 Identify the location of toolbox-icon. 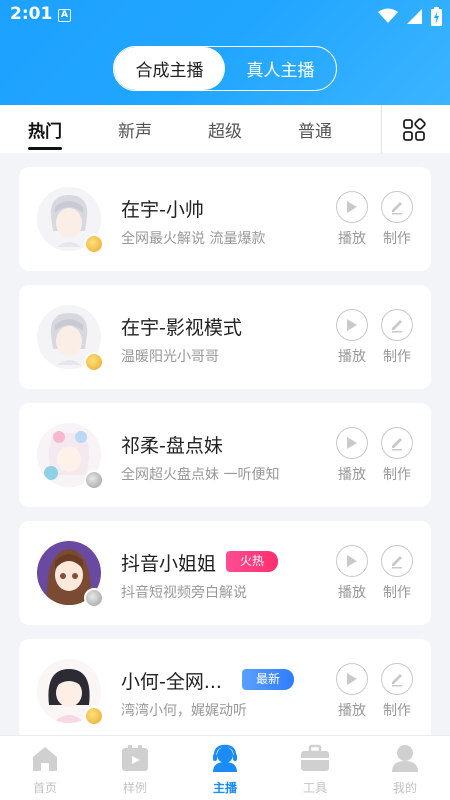
(315, 757).